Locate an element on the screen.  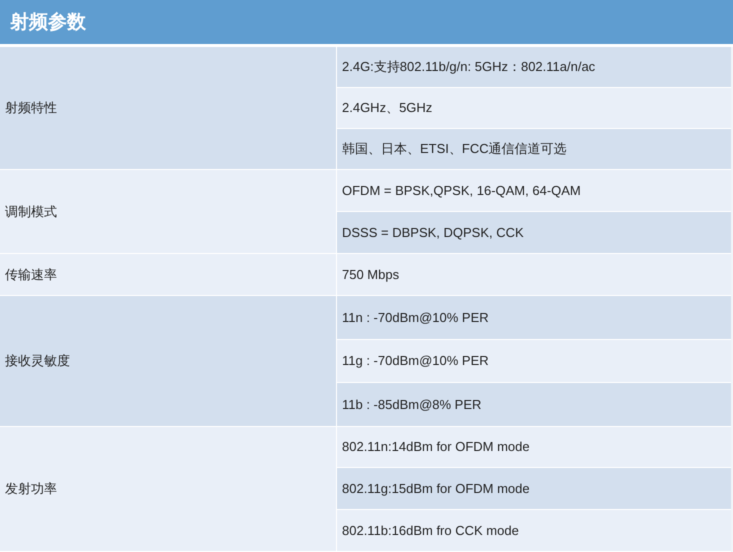
row-label: 接收灵敏度 is located at coordinates (37, 361).